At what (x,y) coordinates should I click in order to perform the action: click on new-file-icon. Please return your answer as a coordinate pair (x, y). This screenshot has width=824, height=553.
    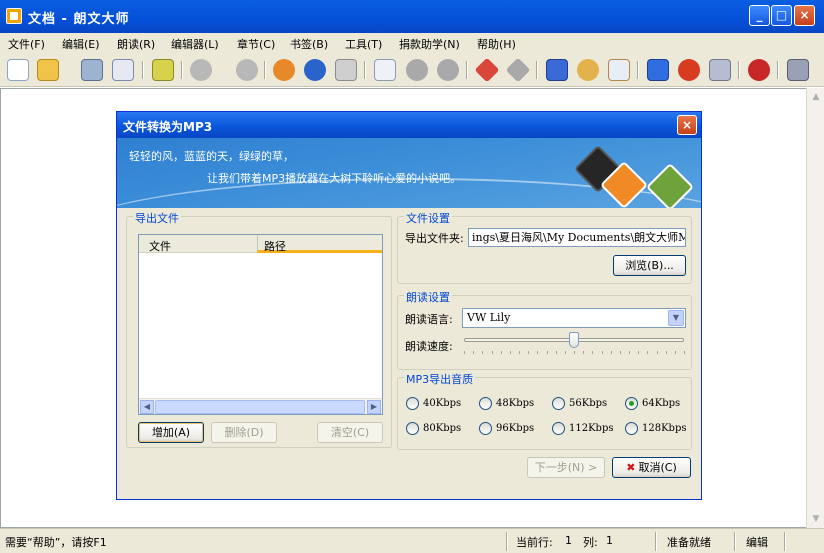
    Looking at the image, I should click on (18, 70).